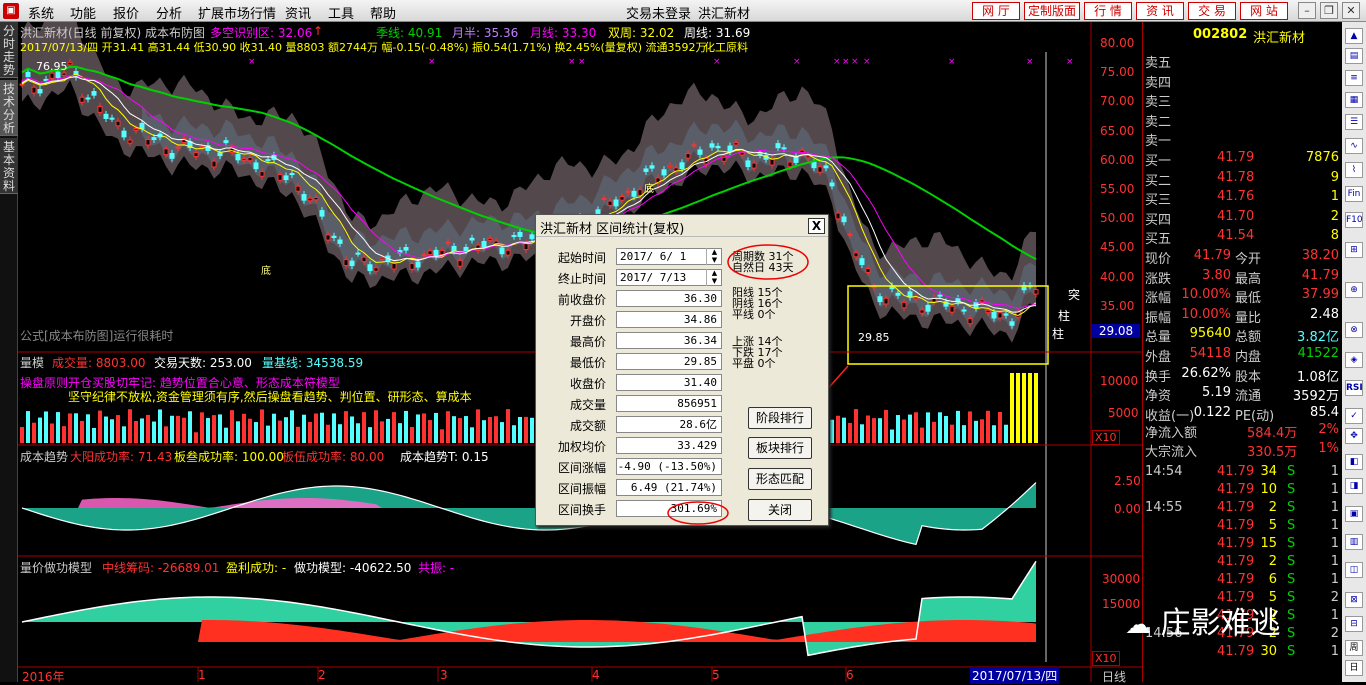  I want to click on level-count: 平盘 0个, so click(754, 363).